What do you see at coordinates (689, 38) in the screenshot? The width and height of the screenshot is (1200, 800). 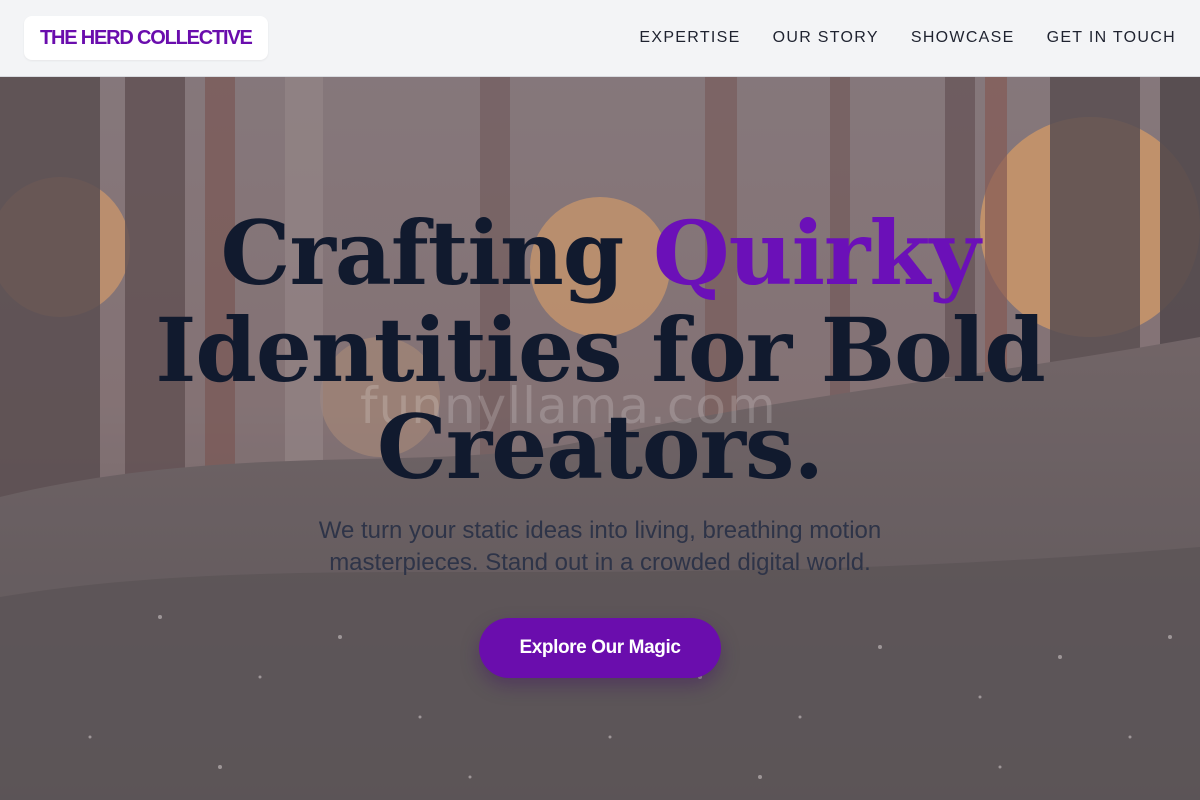 I see `nav-expertise: EXPERTISE` at bounding box center [689, 38].